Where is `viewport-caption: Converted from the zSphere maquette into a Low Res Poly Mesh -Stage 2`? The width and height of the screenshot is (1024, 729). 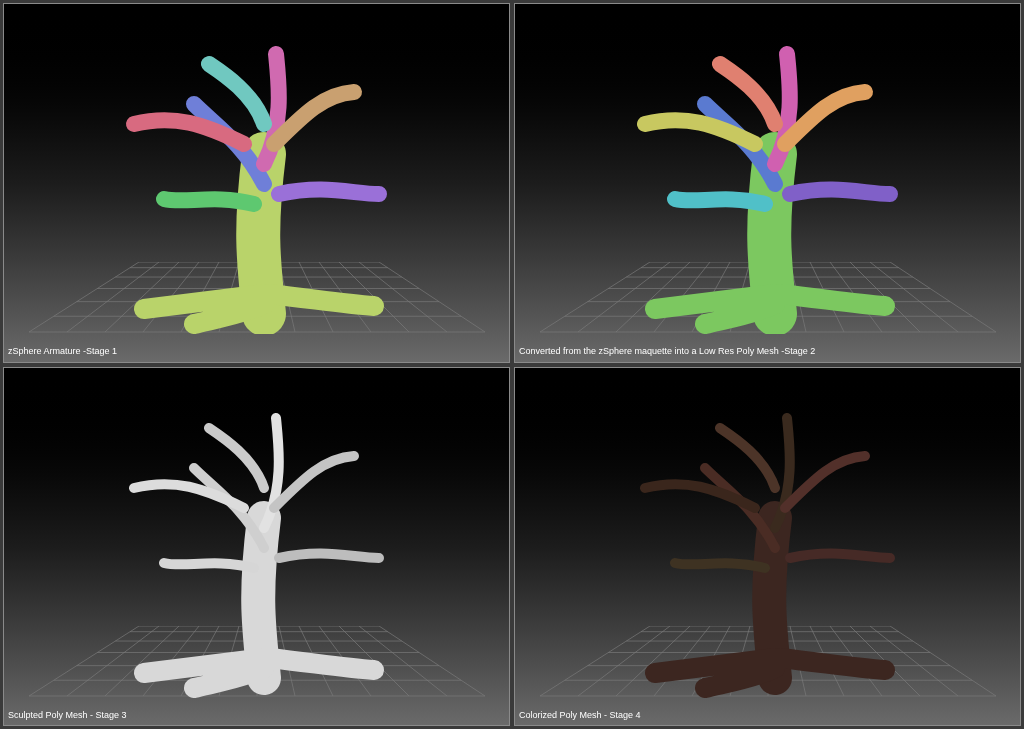 viewport-caption: Converted from the zSphere maquette into a Low Res Poly Mesh -Stage 2 is located at coordinates (667, 351).